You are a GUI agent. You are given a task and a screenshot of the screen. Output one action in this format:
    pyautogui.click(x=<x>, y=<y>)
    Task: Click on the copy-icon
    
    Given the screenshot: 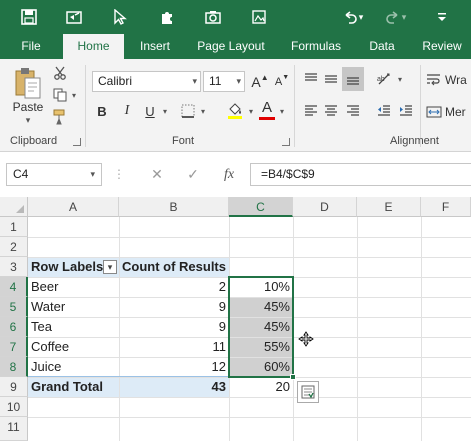 What is the action you would take?
    pyautogui.click(x=61, y=95)
    